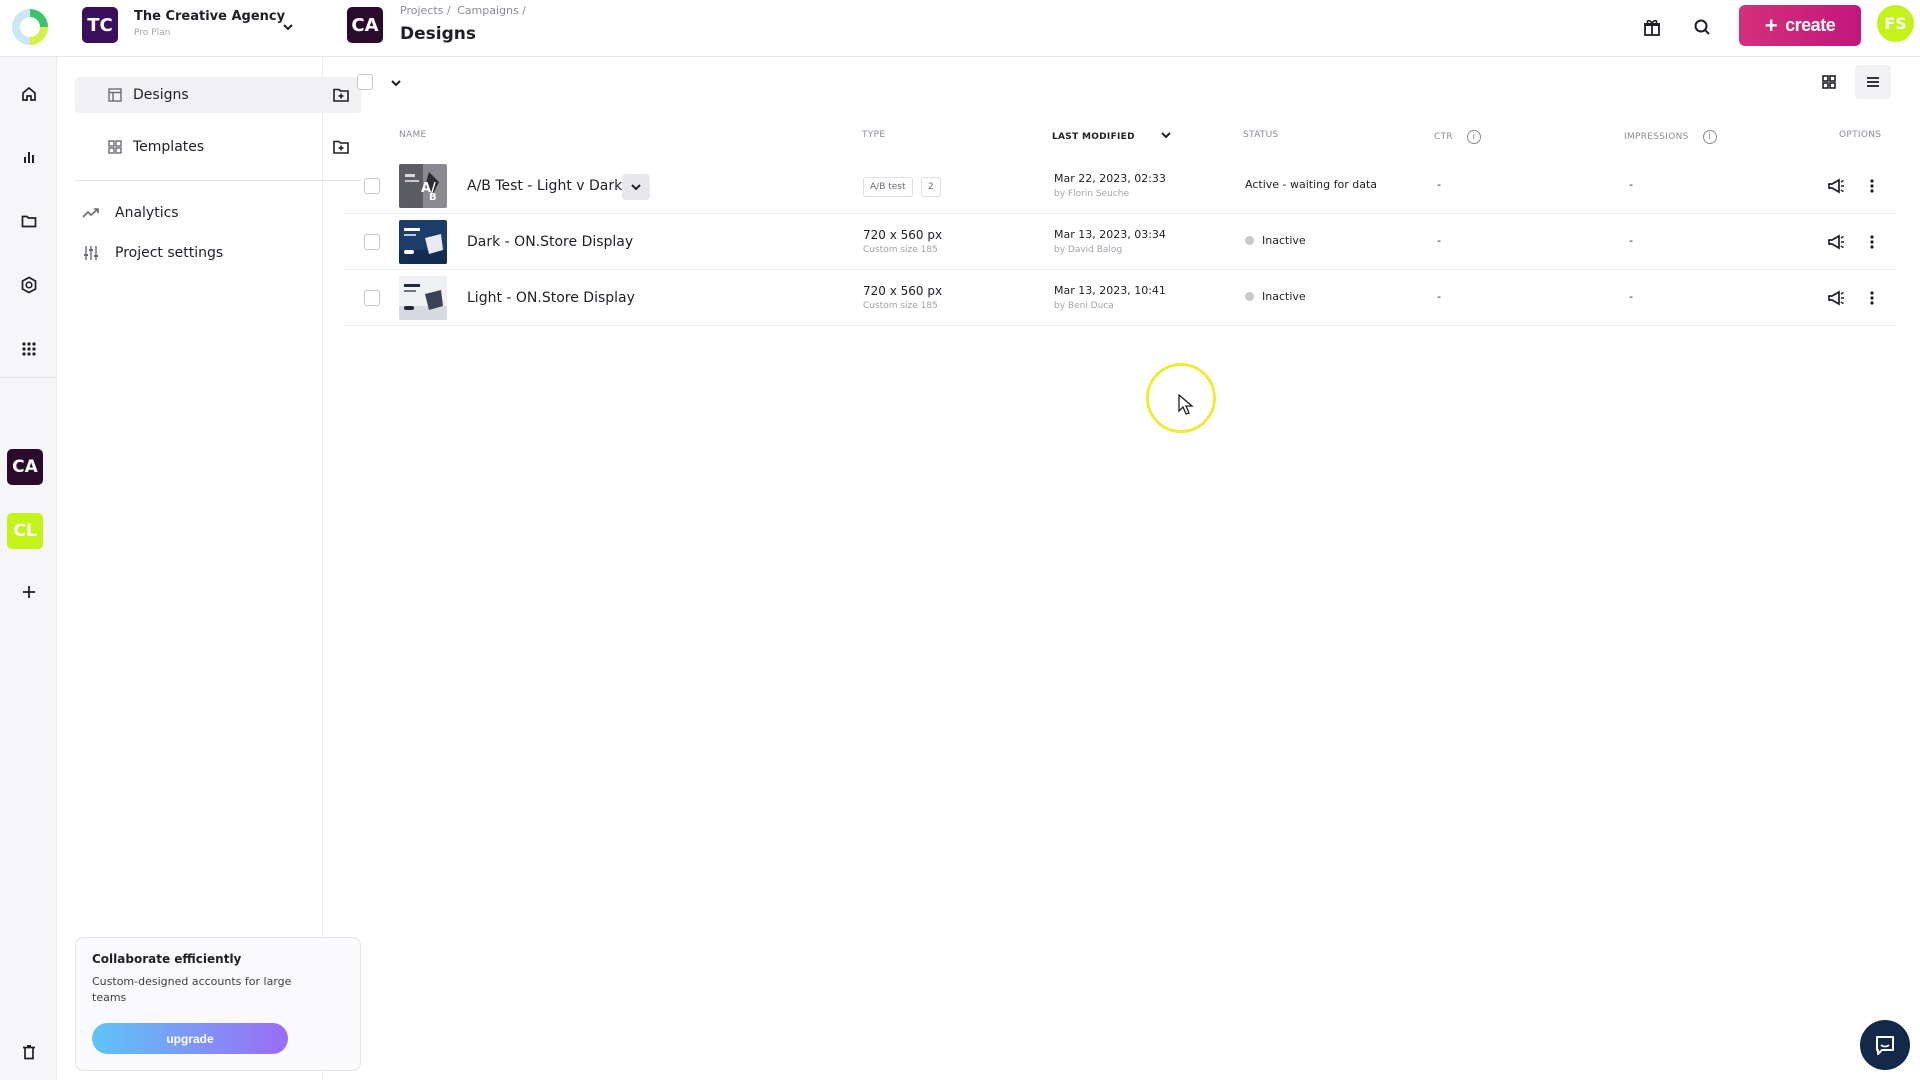 The height and width of the screenshot is (1080, 1920). Describe the element at coordinates (1860, 135) in the screenshot. I see `column-header-options: OPTIONS` at that location.